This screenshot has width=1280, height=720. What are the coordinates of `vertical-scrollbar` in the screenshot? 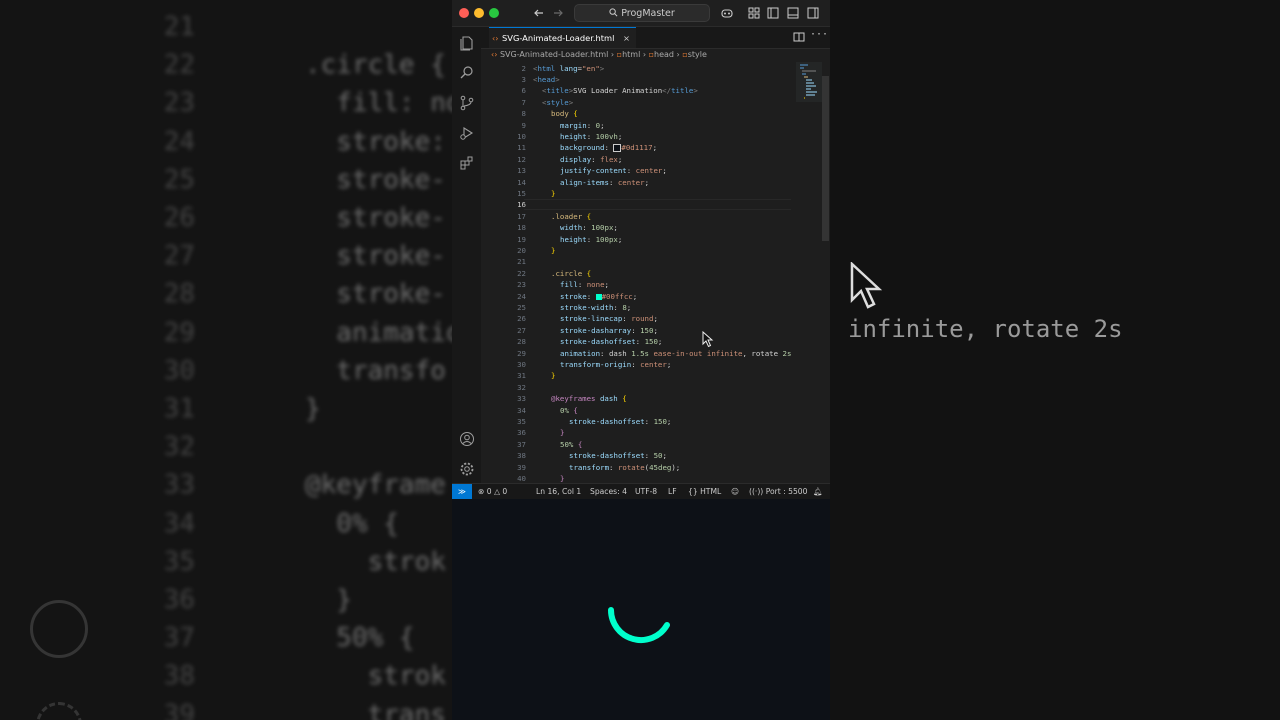 It's located at (825, 158).